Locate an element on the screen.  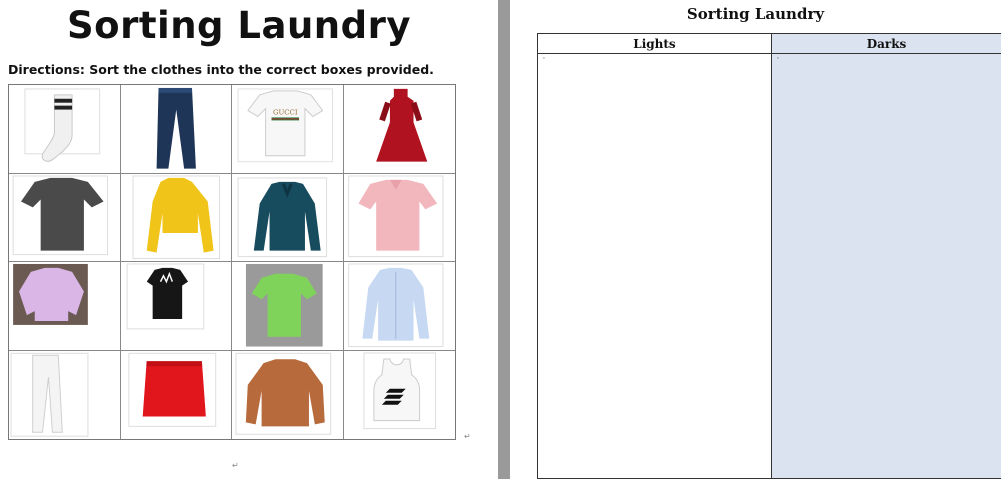
lights-header: Lights is located at coordinates (654, 44).